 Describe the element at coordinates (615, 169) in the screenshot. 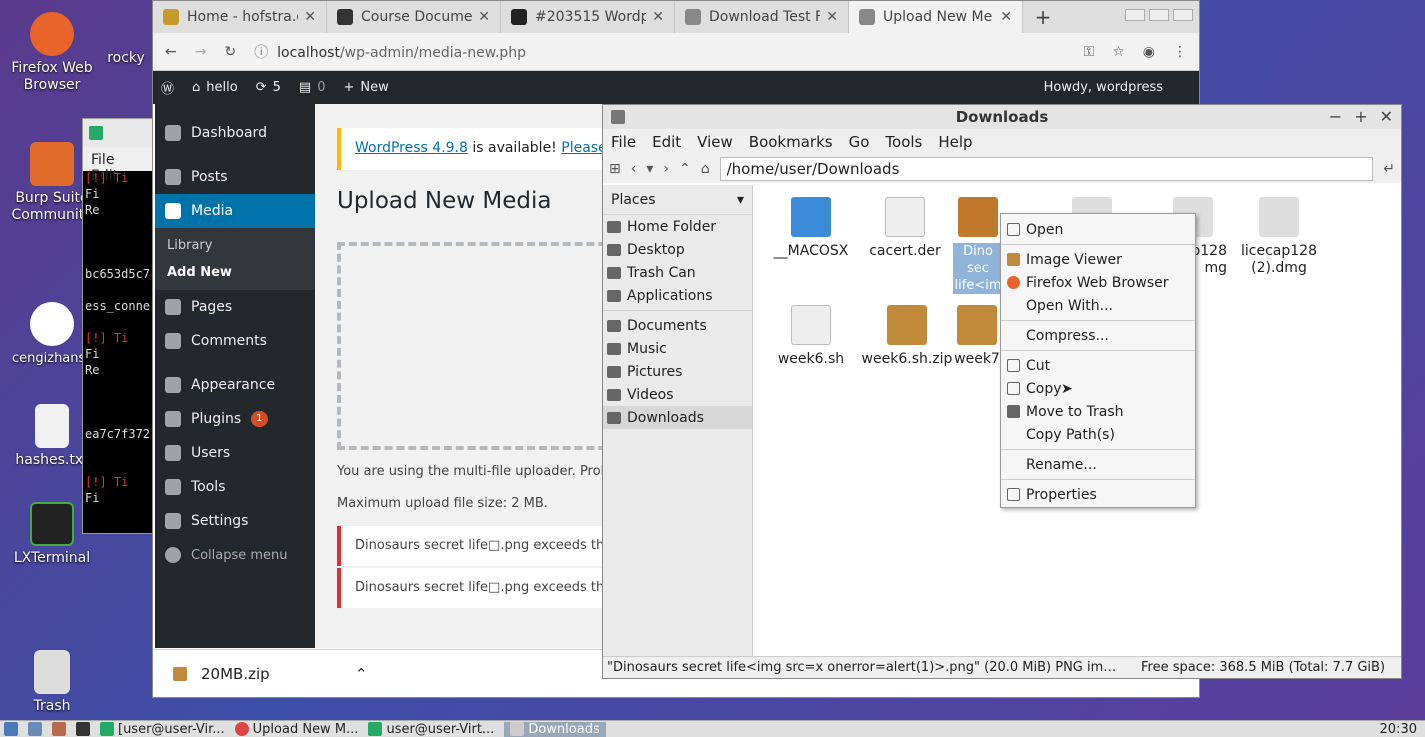

I see `new-tab-icon: ⊞` at that location.